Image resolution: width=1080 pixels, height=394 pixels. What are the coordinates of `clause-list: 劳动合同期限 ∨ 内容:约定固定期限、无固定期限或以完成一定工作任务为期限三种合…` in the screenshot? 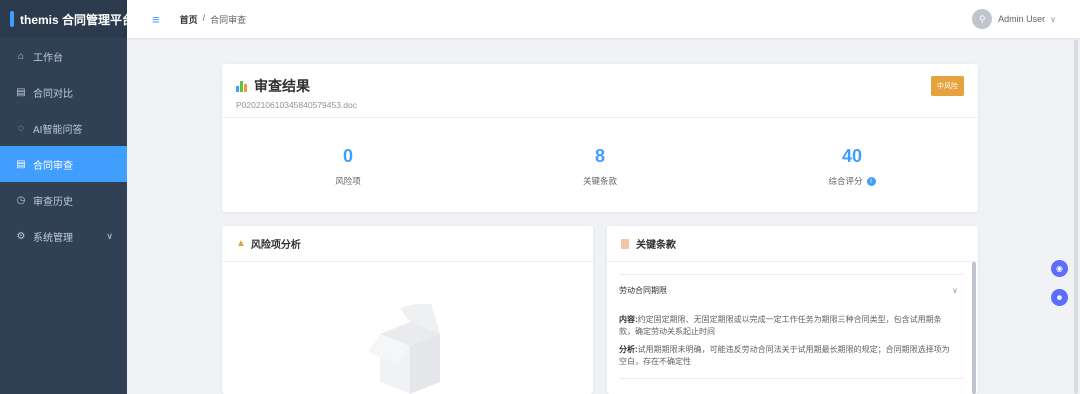 It's located at (792, 320).